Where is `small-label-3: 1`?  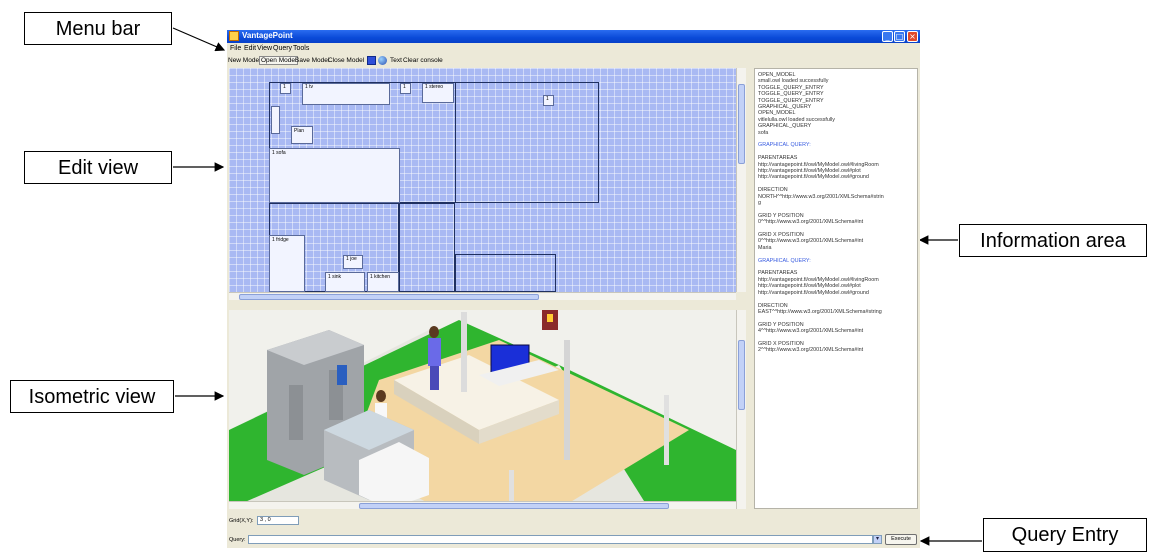 small-label-3: 1 is located at coordinates (547, 99).